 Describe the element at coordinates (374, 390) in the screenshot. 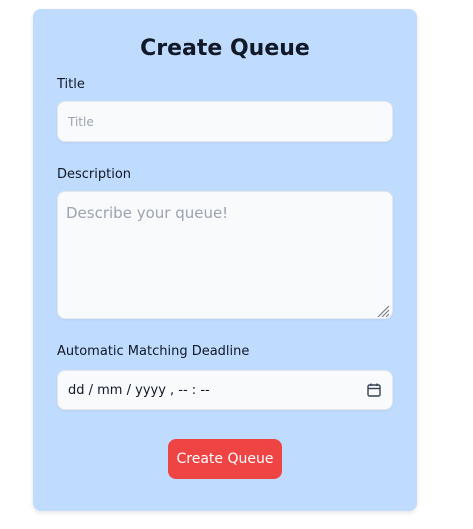

I see `calendar-icon` at that location.